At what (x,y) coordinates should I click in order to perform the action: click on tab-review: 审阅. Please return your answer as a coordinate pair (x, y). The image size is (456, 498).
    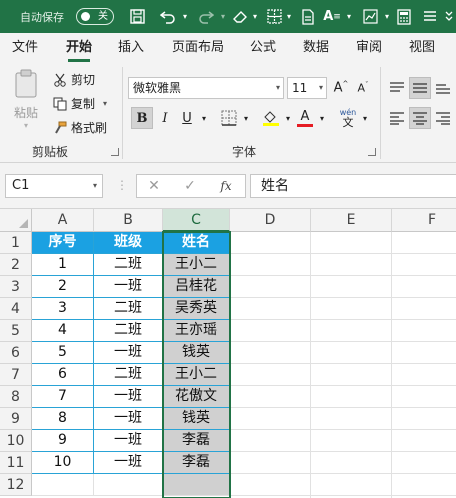
    Looking at the image, I should click on (369, 48).